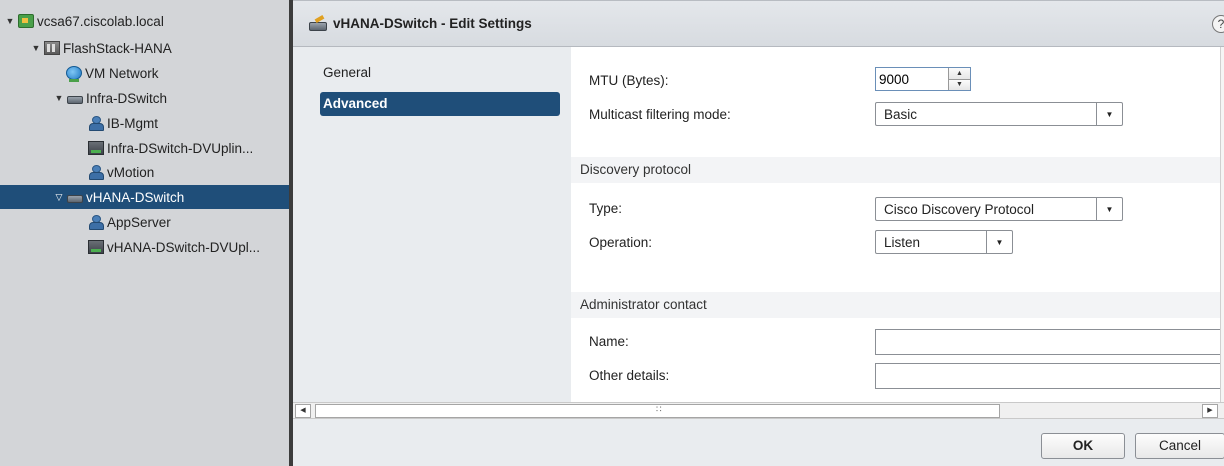 The image size is (1224, 466). Describe the element at coordinates (432, 23) in the screenshot. I see `dialog-title: vHANA-DSwitch - Edit Settings` at that location.